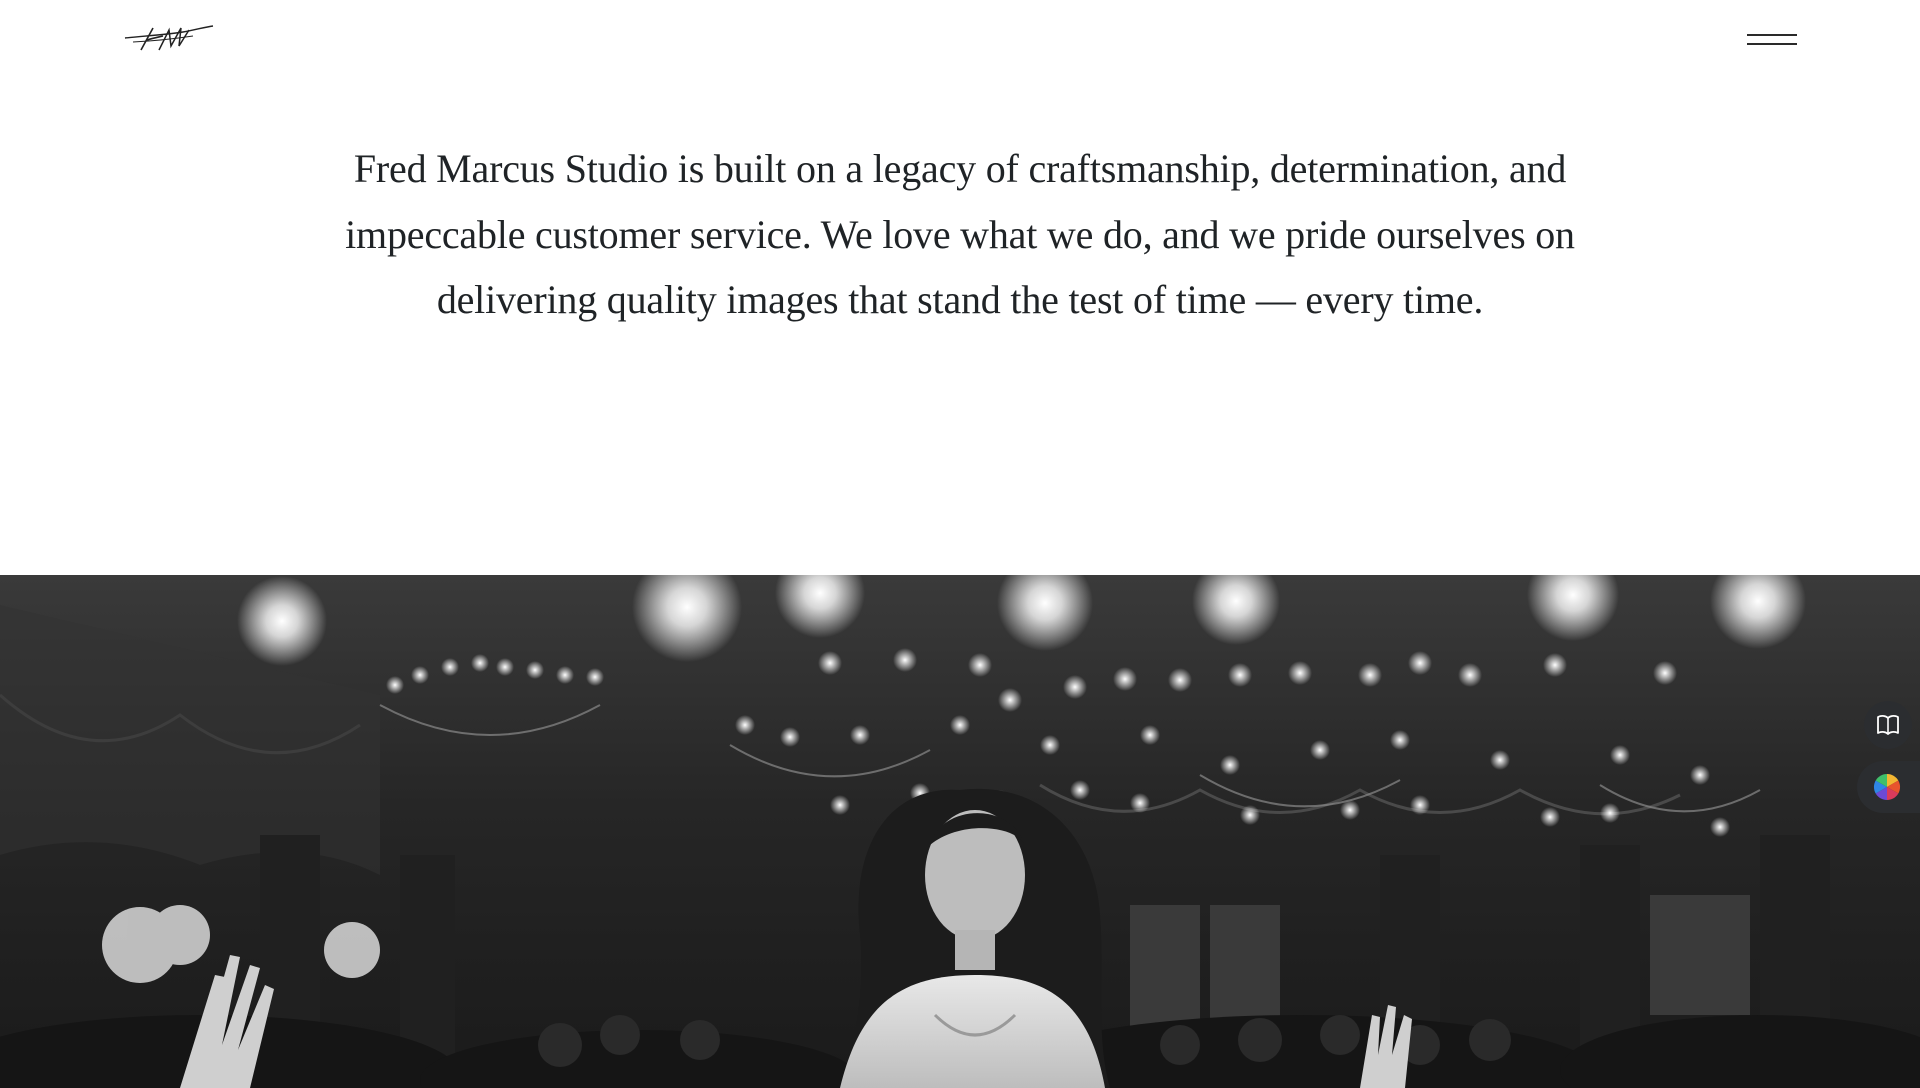 The height and width of the screenshot is (1088, 1920). I want to click on color-wheel-icon, so click(1887, 787).